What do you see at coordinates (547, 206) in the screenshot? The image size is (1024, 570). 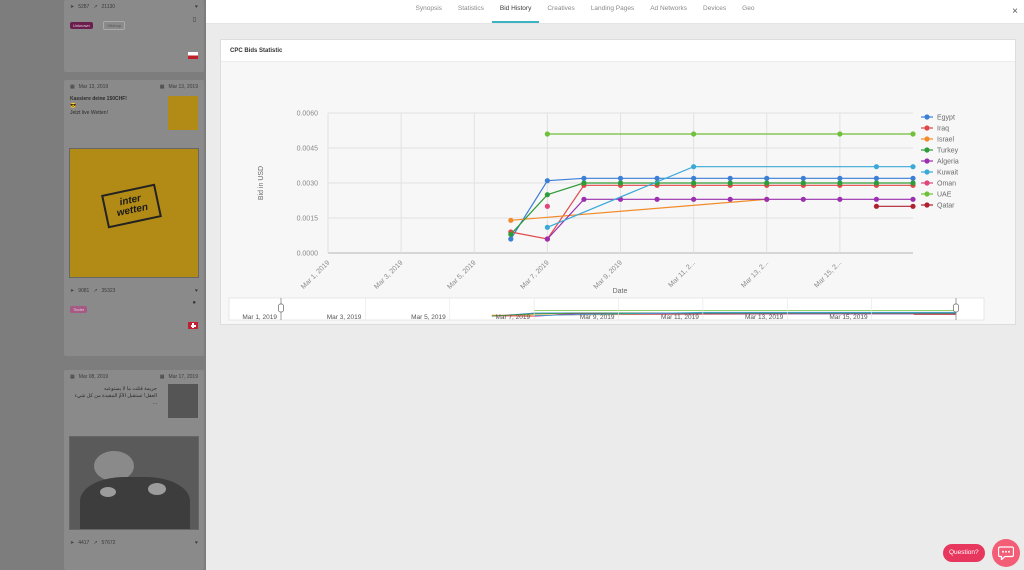 I see `data-point-oman` at bounding box center [547, 206].